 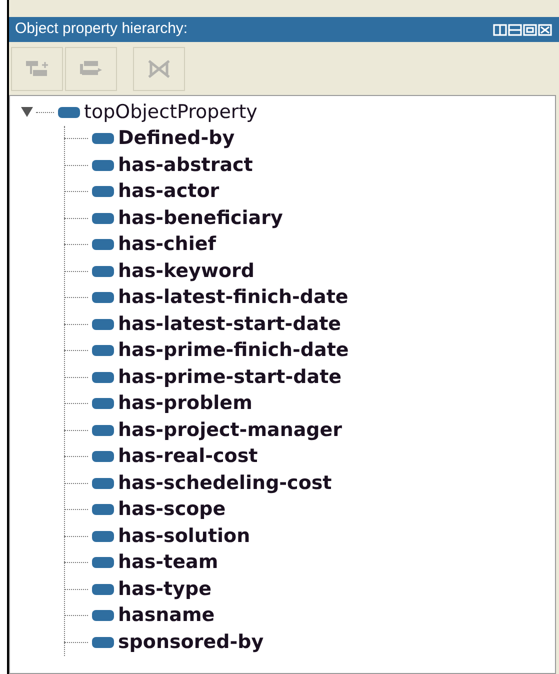 What do you see at coordinates (188, 456) in the screenshot?
I see `property-label: has-real-cost` at bounding box center [188, 456].